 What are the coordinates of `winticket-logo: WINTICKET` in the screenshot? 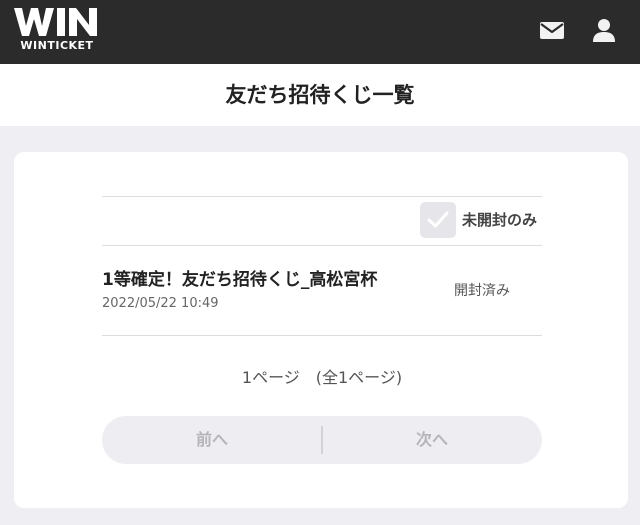 It's located at (59, 30).